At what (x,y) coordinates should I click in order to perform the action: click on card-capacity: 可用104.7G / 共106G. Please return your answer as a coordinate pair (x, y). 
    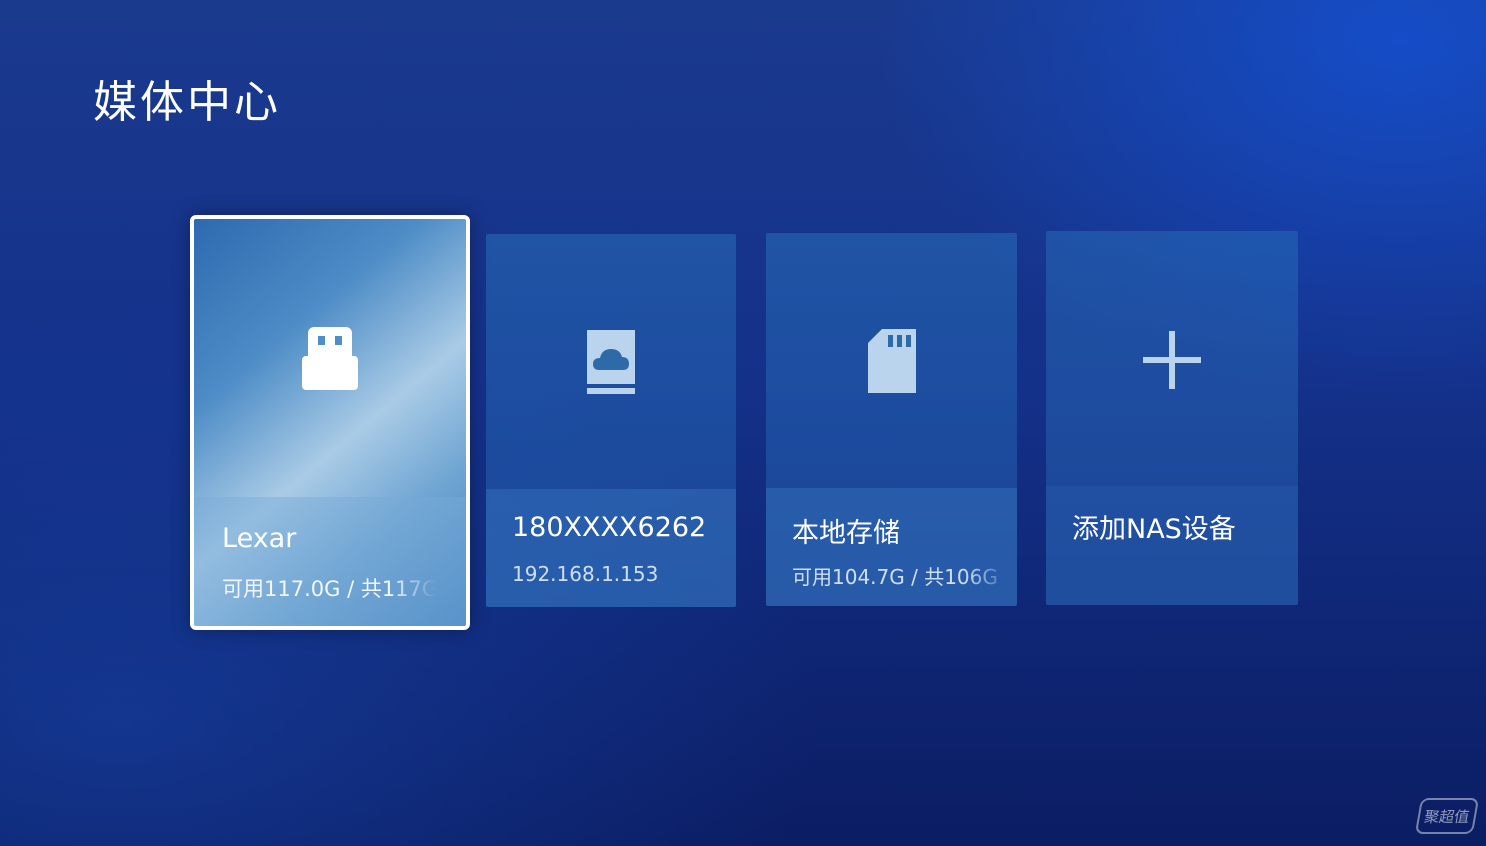
    Looking at the image, I should click on (895, 577).